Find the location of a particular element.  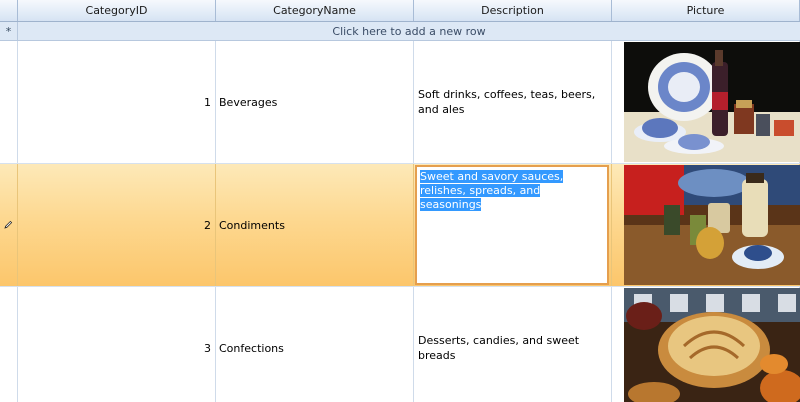

cell-categoryid: 1 is located at coordinates (117, 102).